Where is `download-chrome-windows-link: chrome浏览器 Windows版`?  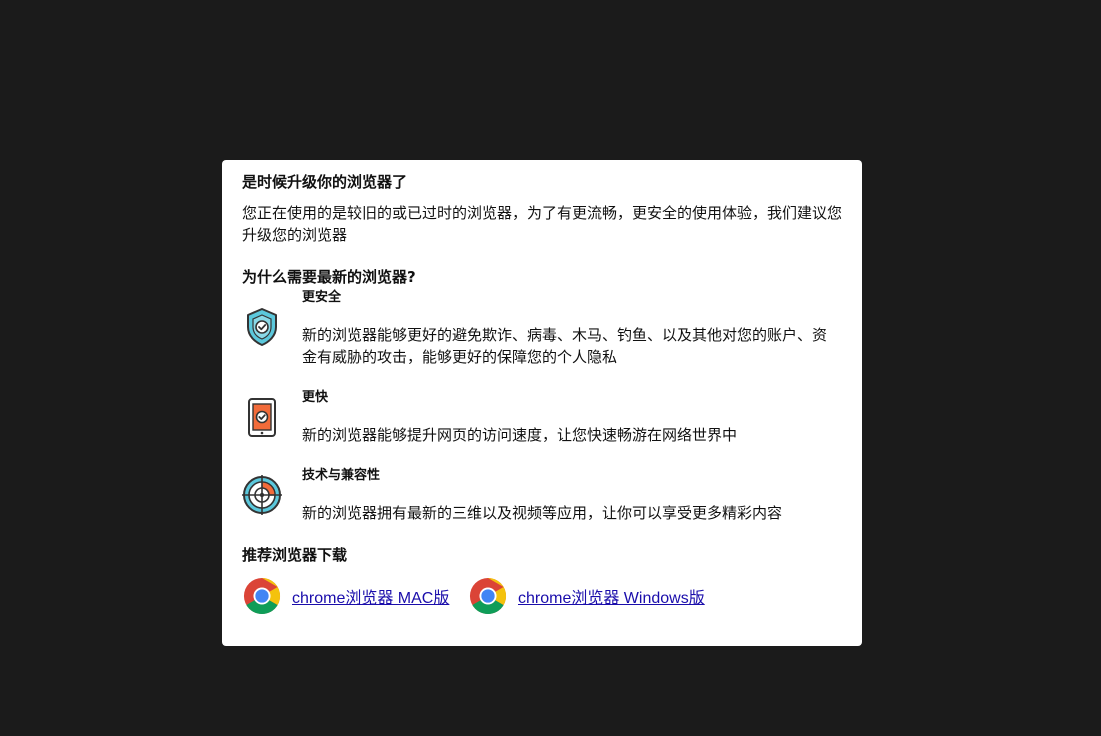
download-chrome-windows-link: chrome浏览器 Windows版 is located at coordinates (587, 596).